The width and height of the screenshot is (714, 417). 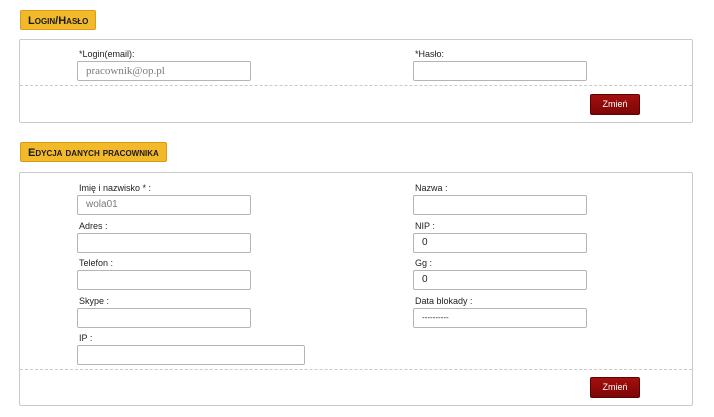 What do you see at coordinates (500, 243) in the screenshot?
I see `nip-field: 0` at bounding box center [500, 243].